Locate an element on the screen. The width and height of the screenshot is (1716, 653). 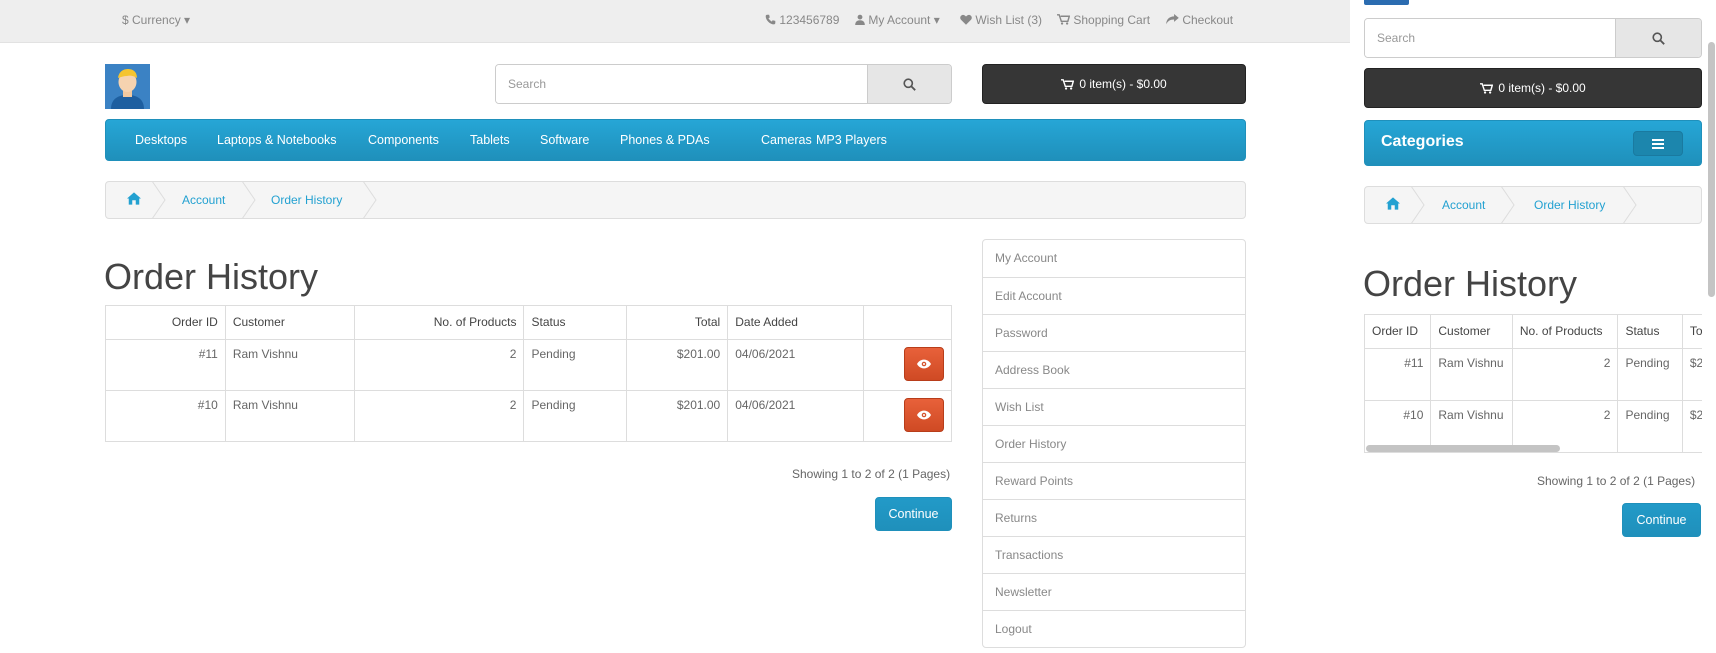
account-link-newsletter: Newsletter is located at coordinates (1114, 591).